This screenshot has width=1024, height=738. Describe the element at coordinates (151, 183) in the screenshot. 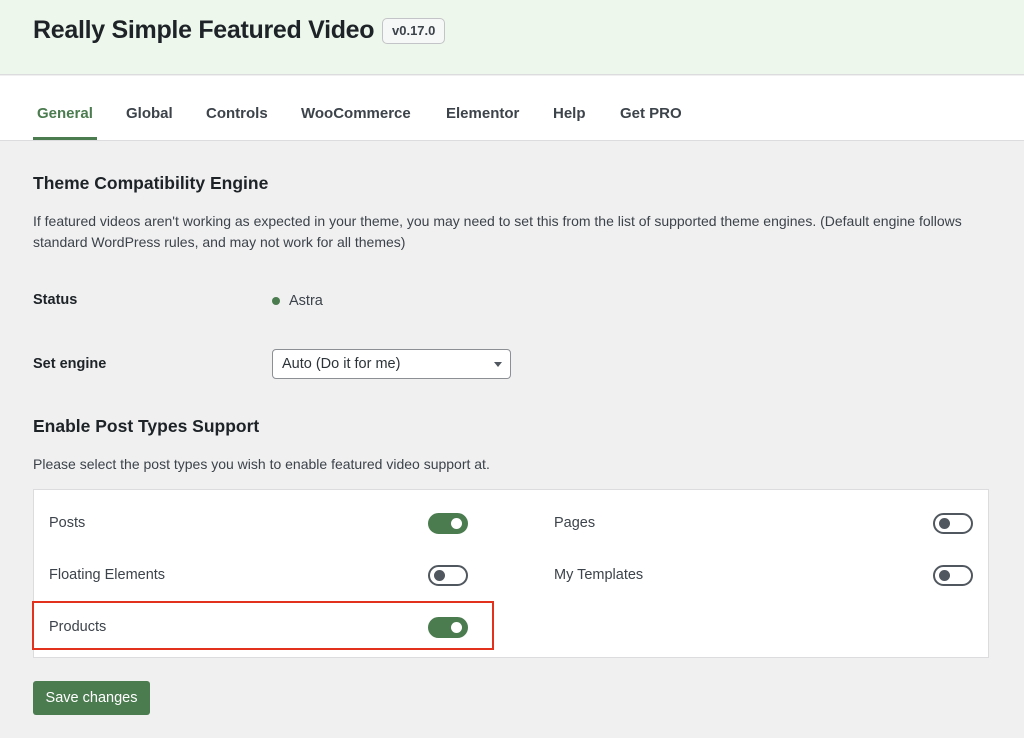

I see `theme-engine-heading: Theme Compatibility Engine` at that location.